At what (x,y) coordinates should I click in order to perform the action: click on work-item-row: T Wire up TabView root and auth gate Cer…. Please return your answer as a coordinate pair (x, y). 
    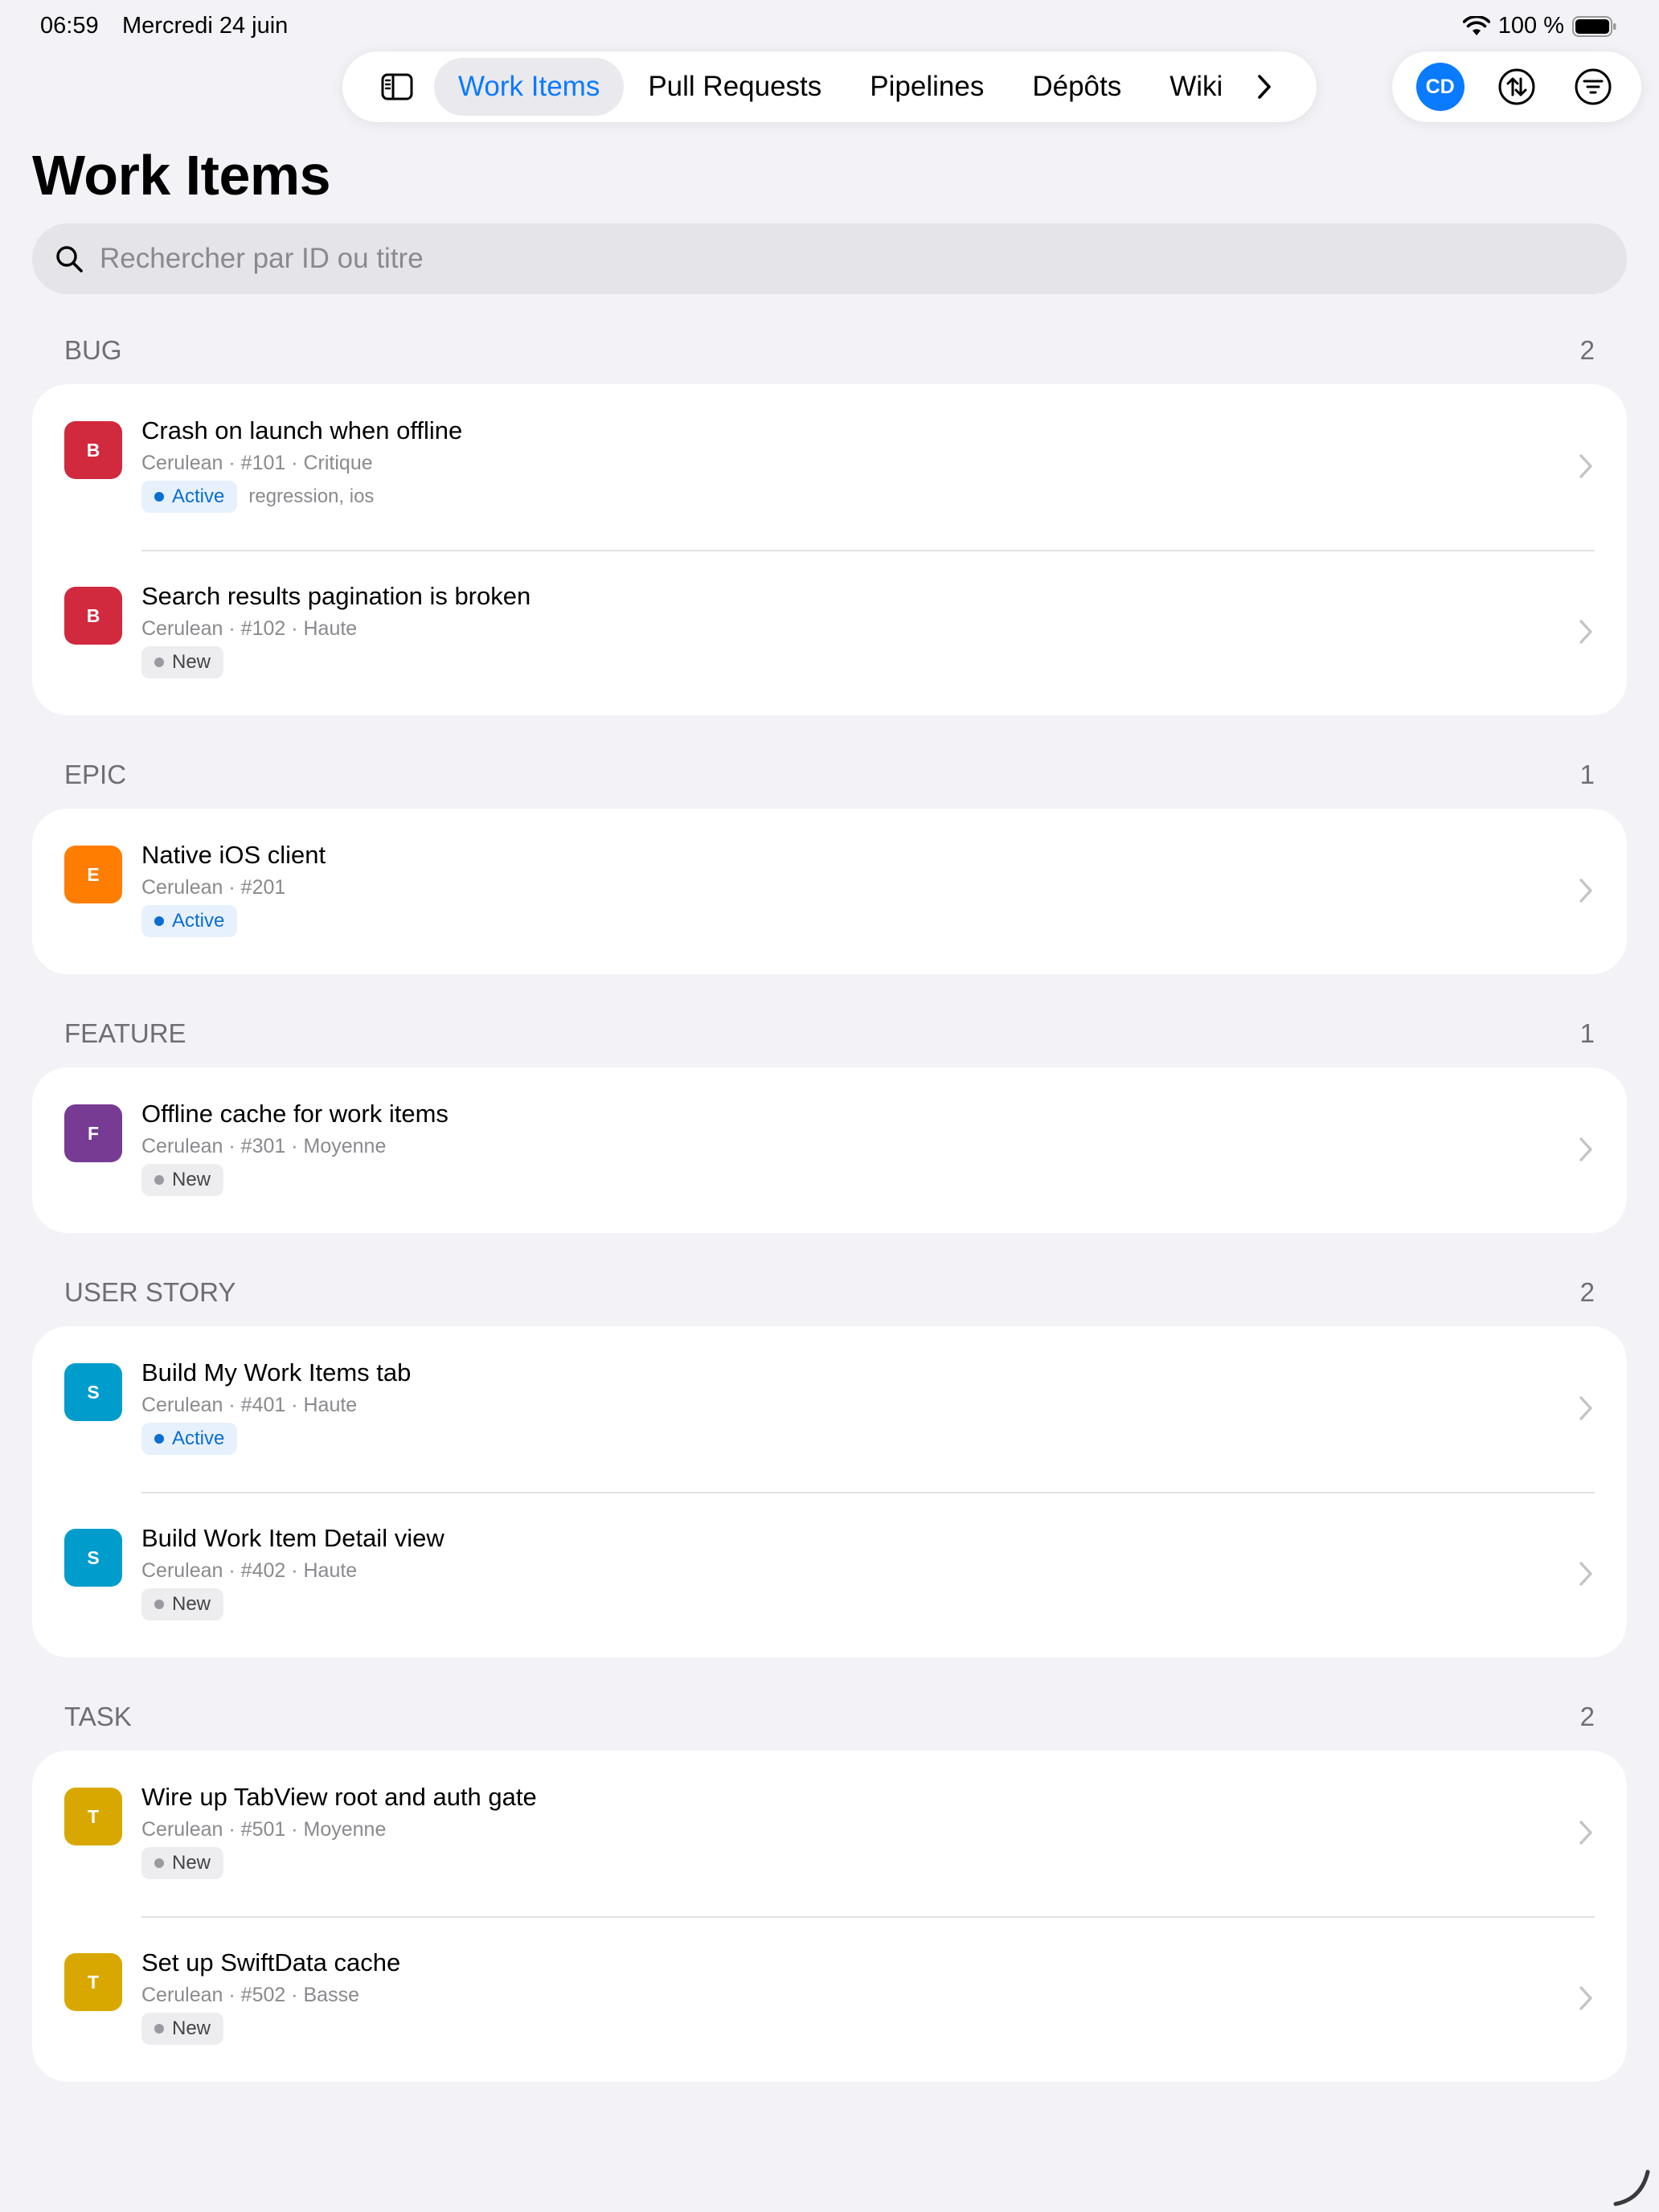
    Looking at the image, I should click on (829, 1834).